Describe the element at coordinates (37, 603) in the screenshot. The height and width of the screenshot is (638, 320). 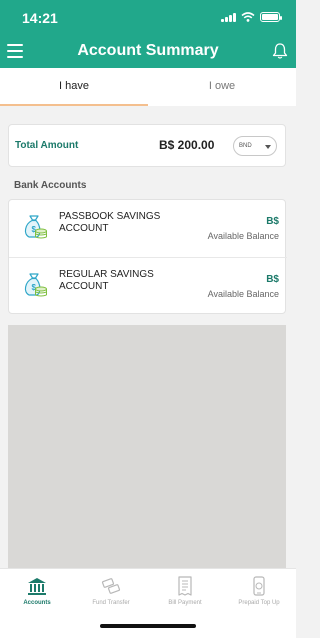
I see `nav-label: Accounts` at that location.